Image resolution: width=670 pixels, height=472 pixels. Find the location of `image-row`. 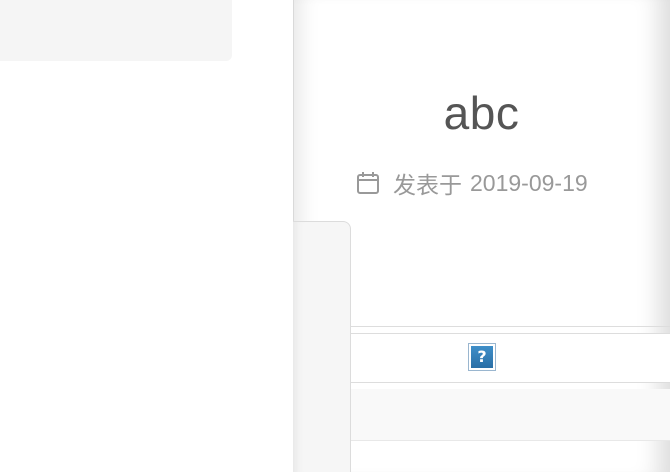

image-row is located at coordinates (510, 357).